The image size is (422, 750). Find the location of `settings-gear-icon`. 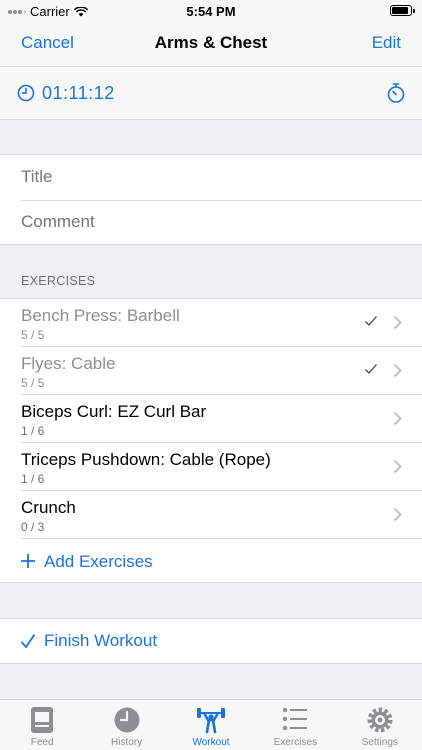

settings-gear-icon is located at coordinates (380, 720).